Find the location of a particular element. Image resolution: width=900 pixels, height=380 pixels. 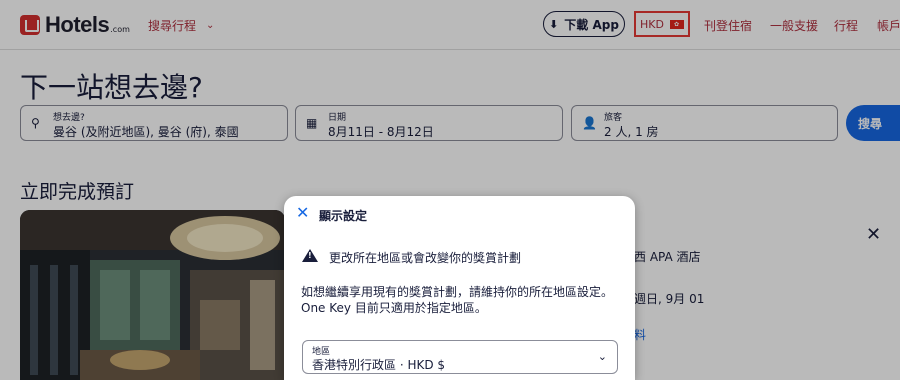

dialog-close-icon: ✕ is located at coordinates (302, 212).